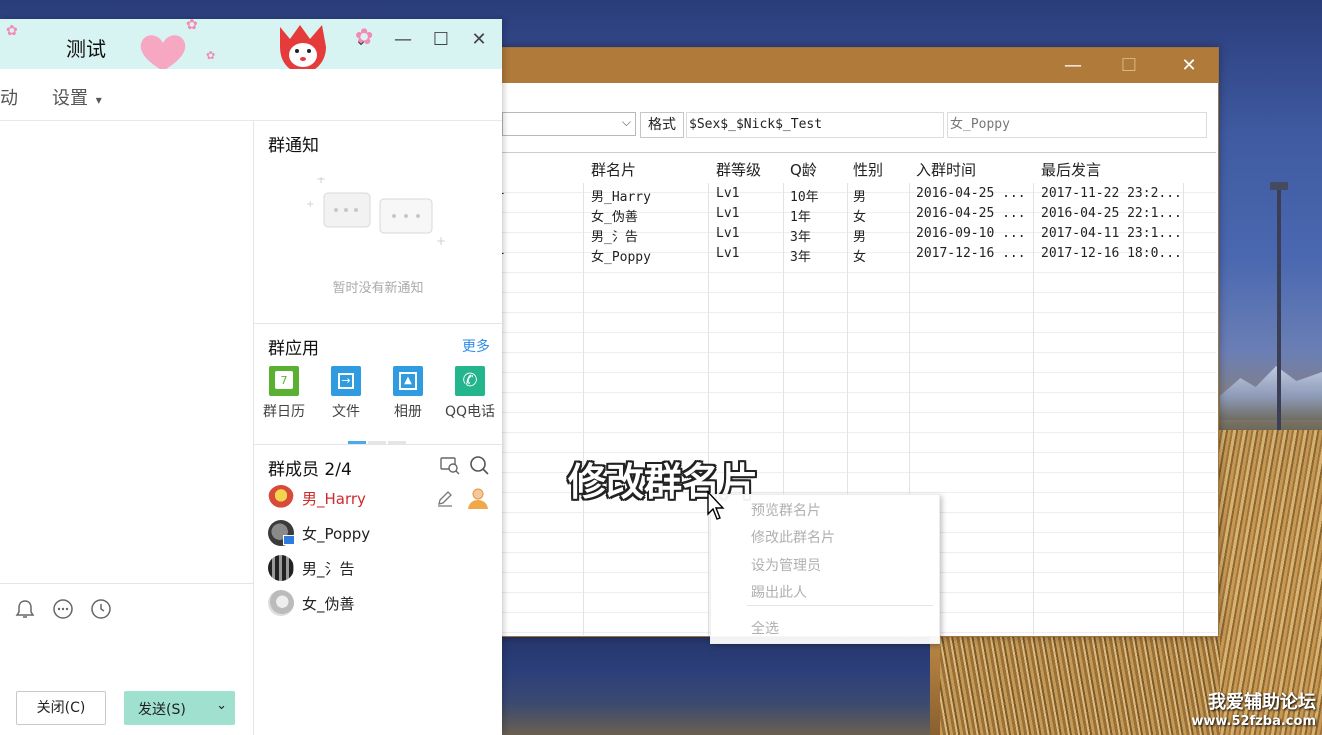 The image size is (1322, 735). Describe the element at coordinates (251, 44) in the screenshot. I see `qq-title-bar: ✿ ✿ ✿ ✿ 测试 ⌄ — ☐ ✕` at that location.